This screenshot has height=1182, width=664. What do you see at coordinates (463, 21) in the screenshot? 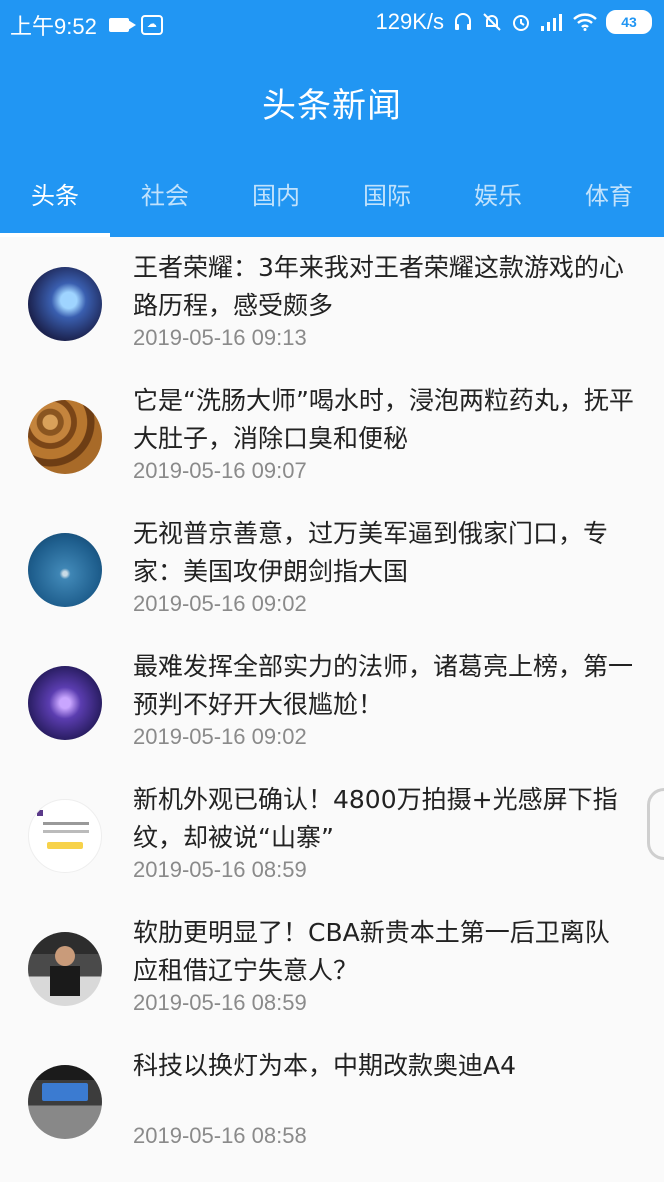
I see `headset-icon` at bounding box center [463, 21].